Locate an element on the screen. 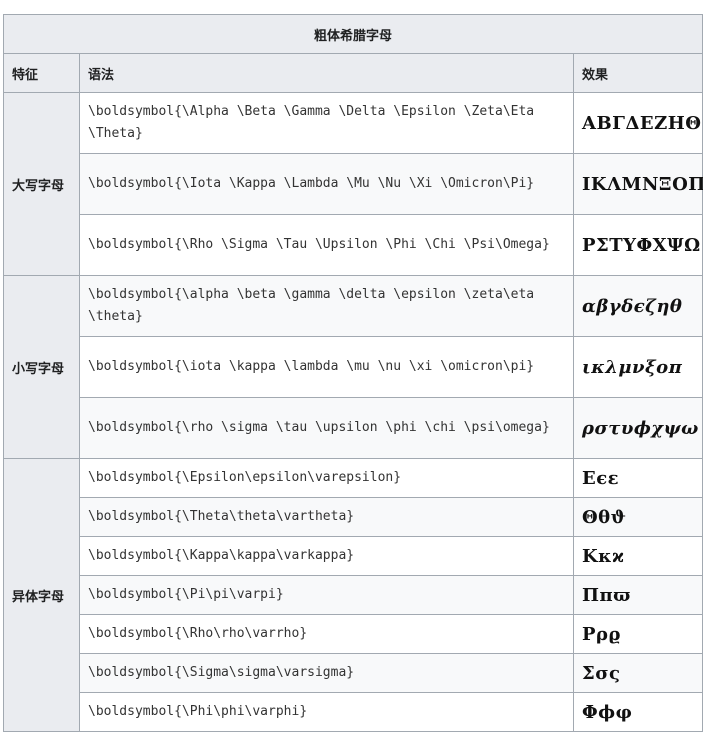 The image size is (703, 743). result-cell: Θθϑ is located at coordinates (638, 517).